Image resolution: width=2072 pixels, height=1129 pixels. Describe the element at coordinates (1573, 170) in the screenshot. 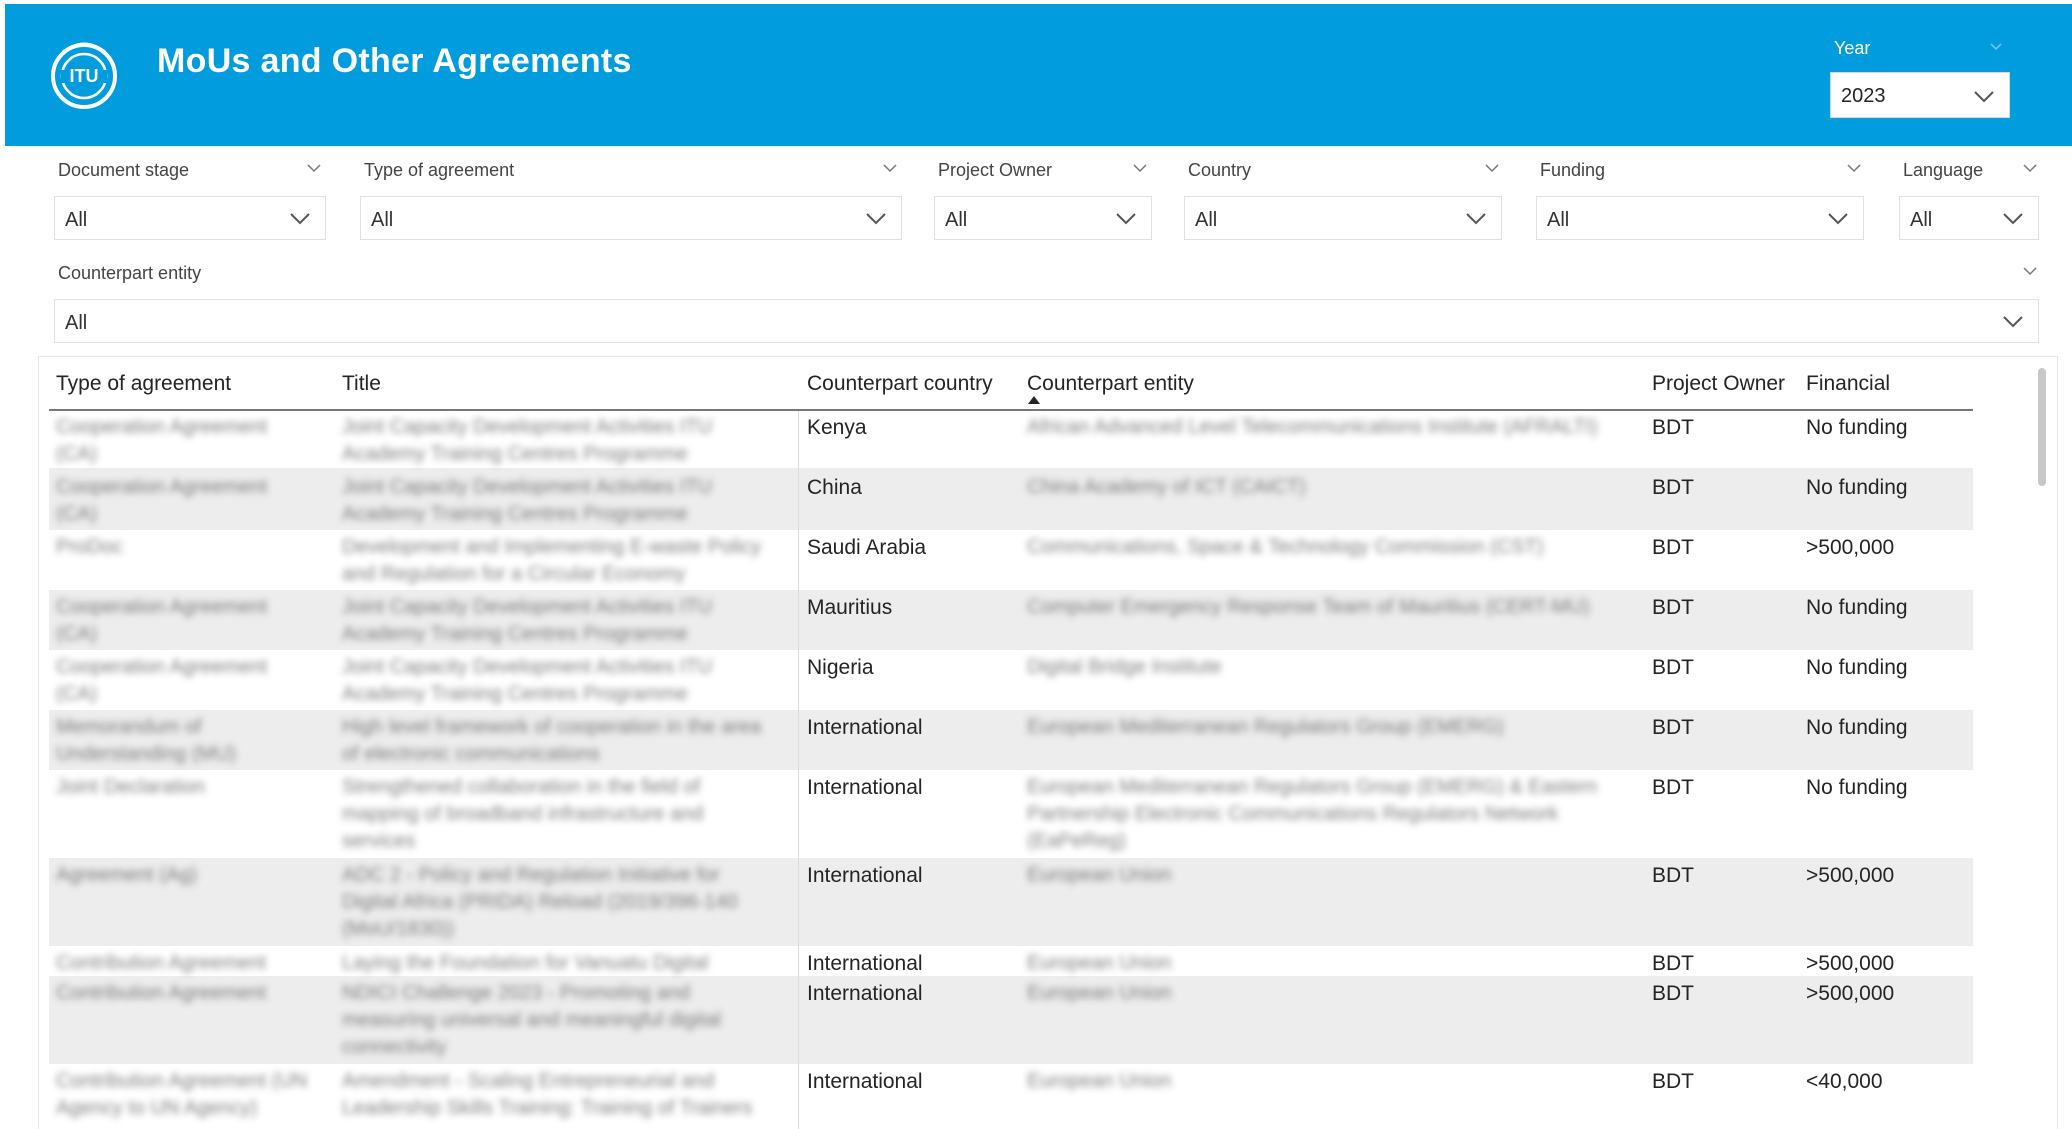

I see `slicer-label-funding: Funding` at that location.